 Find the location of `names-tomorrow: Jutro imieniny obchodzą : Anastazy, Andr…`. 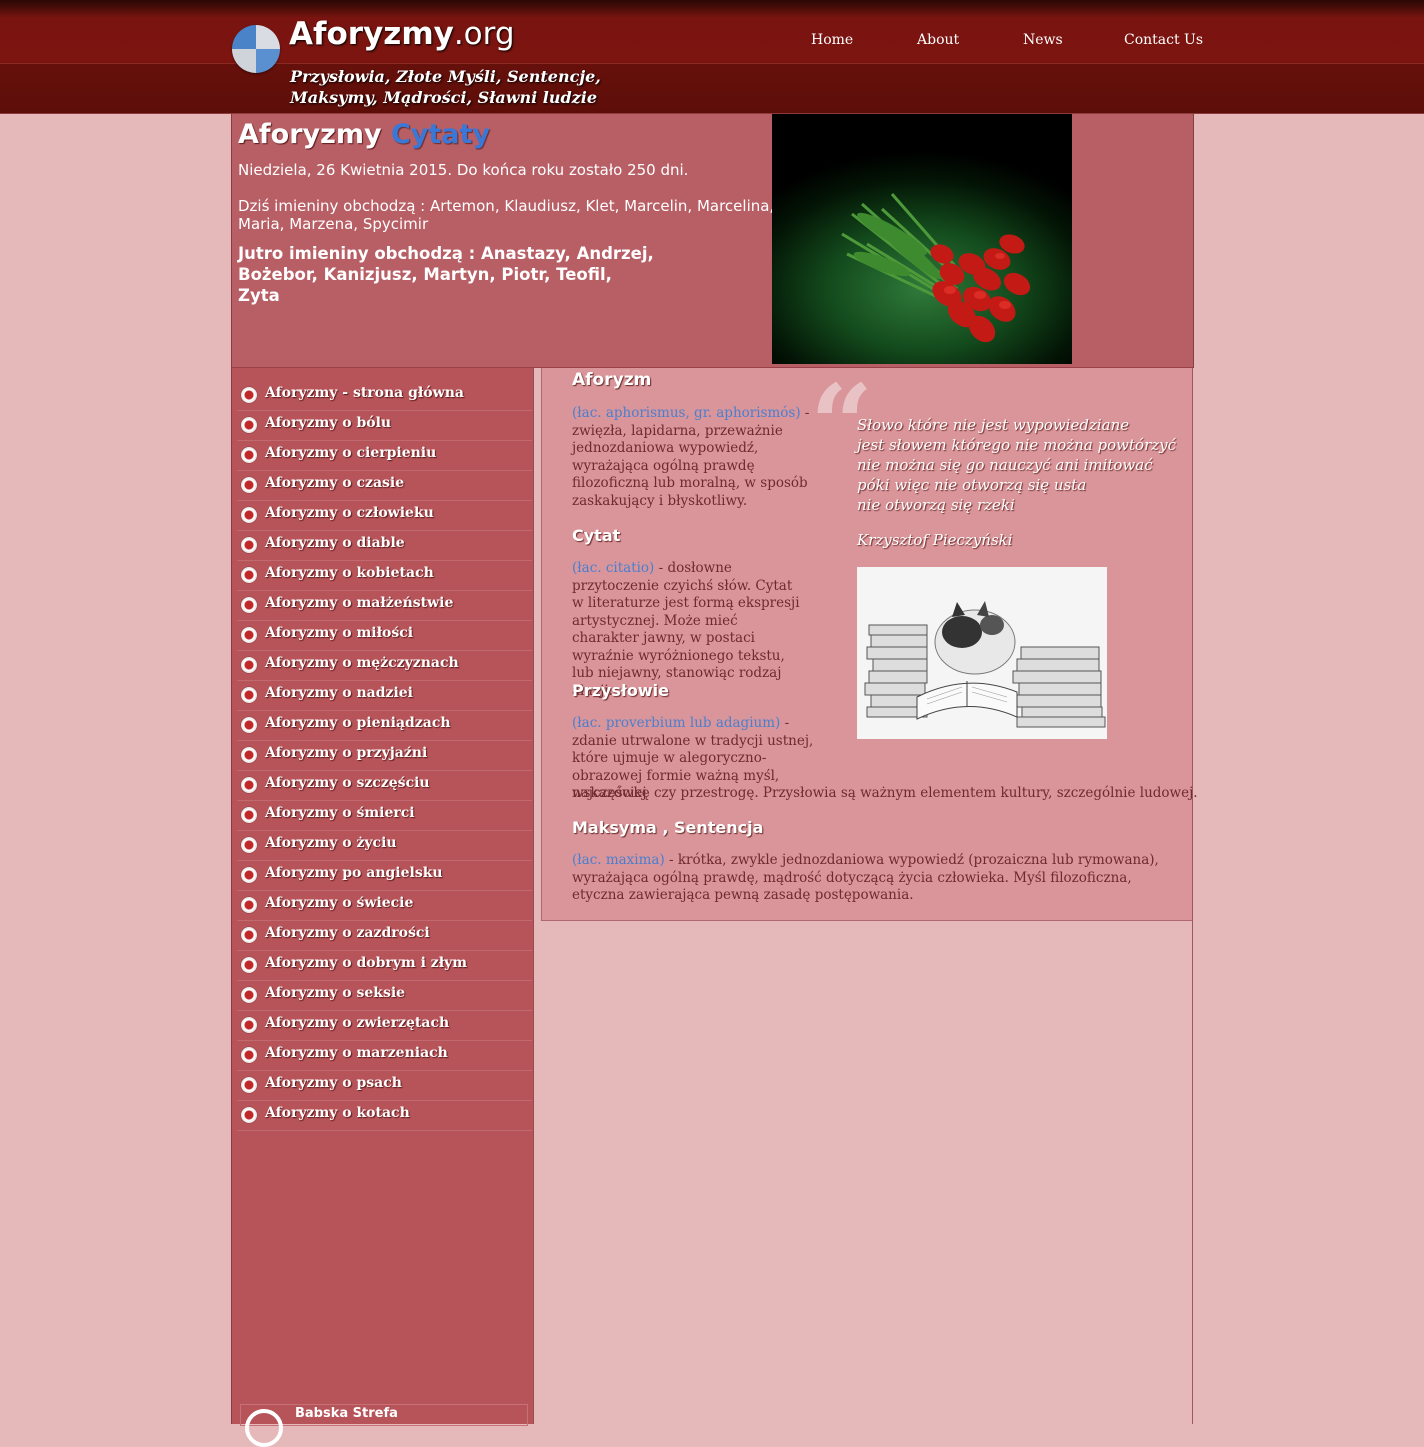

names-tomorrow: Jutro imieniny obchodzą : Anastazy, Andr… is located at coordinates (446, 274).